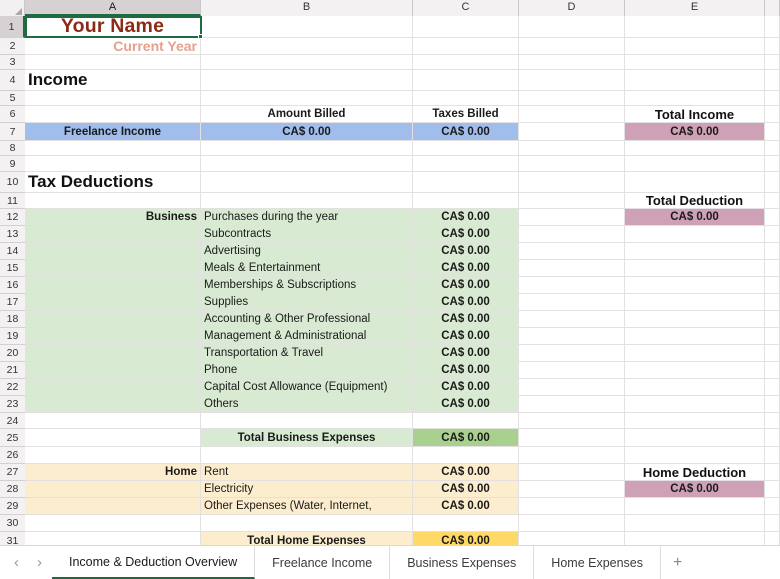  I want to click on cell-b18-item-label: Accounting & Other Professional, so click(307, 319).